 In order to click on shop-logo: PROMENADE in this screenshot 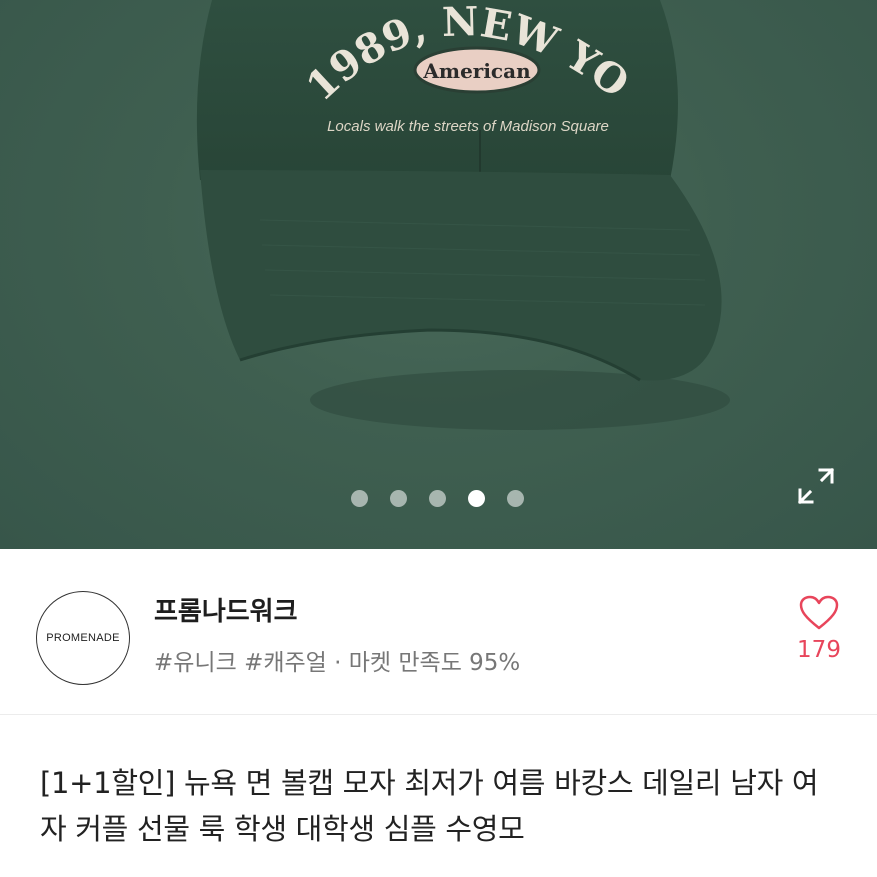, I will do `click(83, 638)`.